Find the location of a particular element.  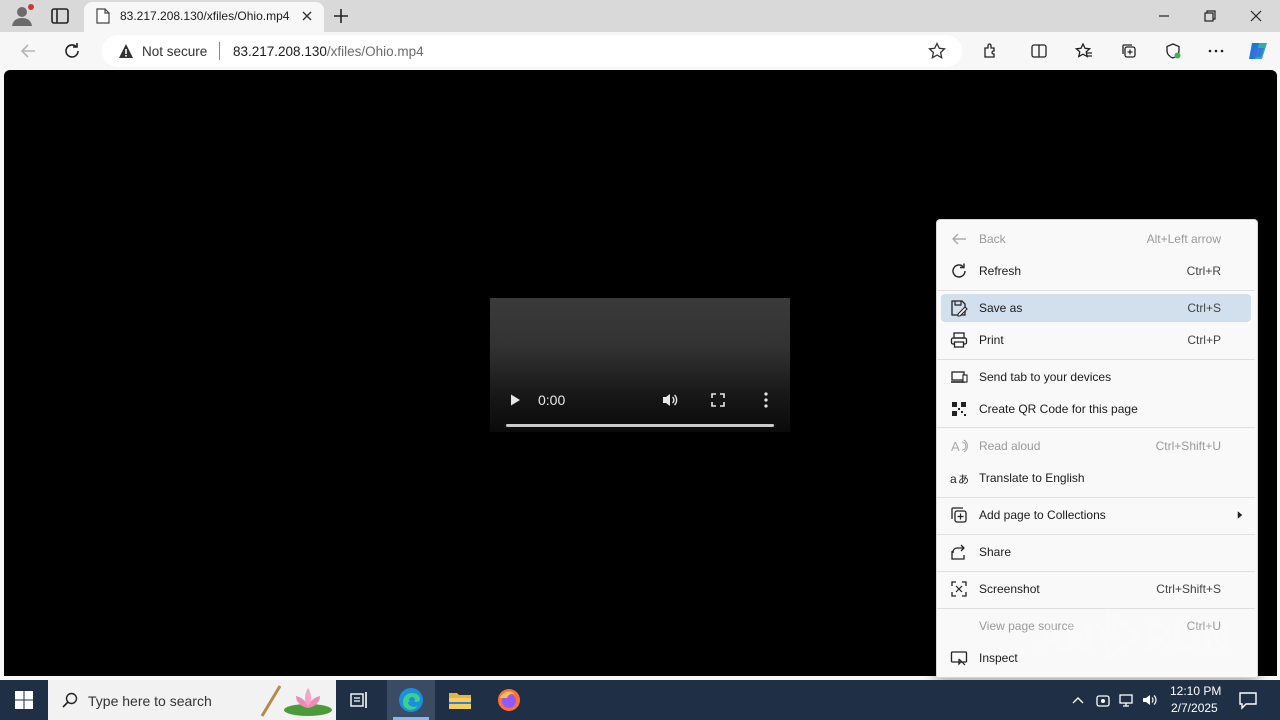

menu-item-add-page-to-collections: Add page to Collections is located at coordinates (1096, 515).